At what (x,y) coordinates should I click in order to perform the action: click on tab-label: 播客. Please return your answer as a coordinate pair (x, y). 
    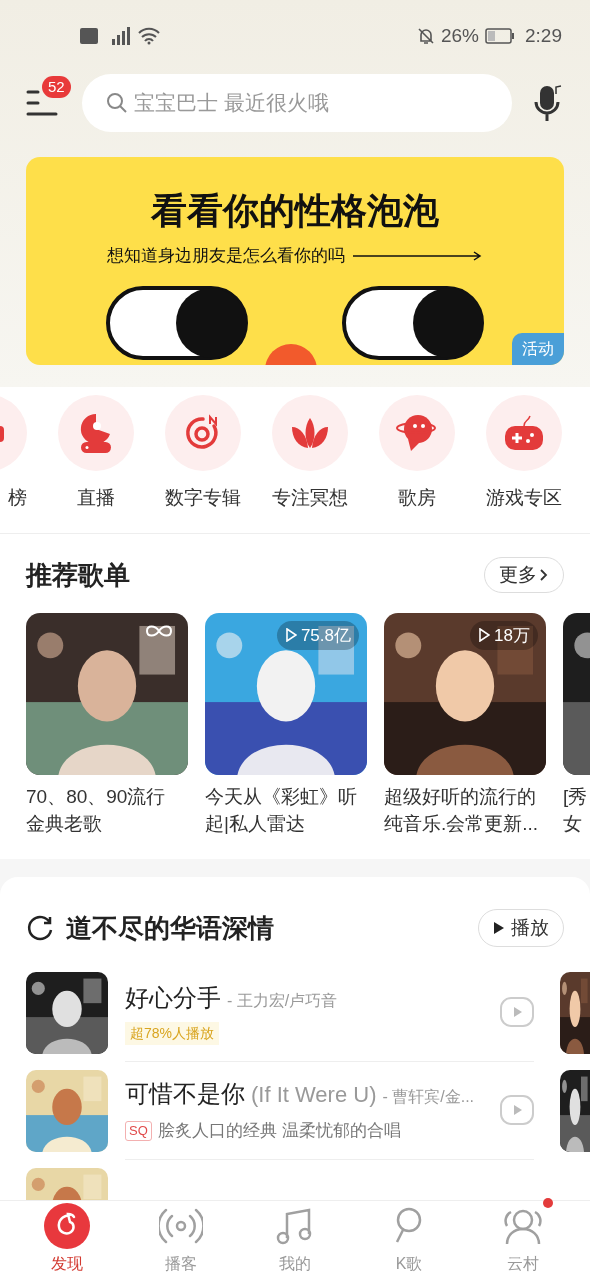
    Looking at the image, I should click on (181, 1264).